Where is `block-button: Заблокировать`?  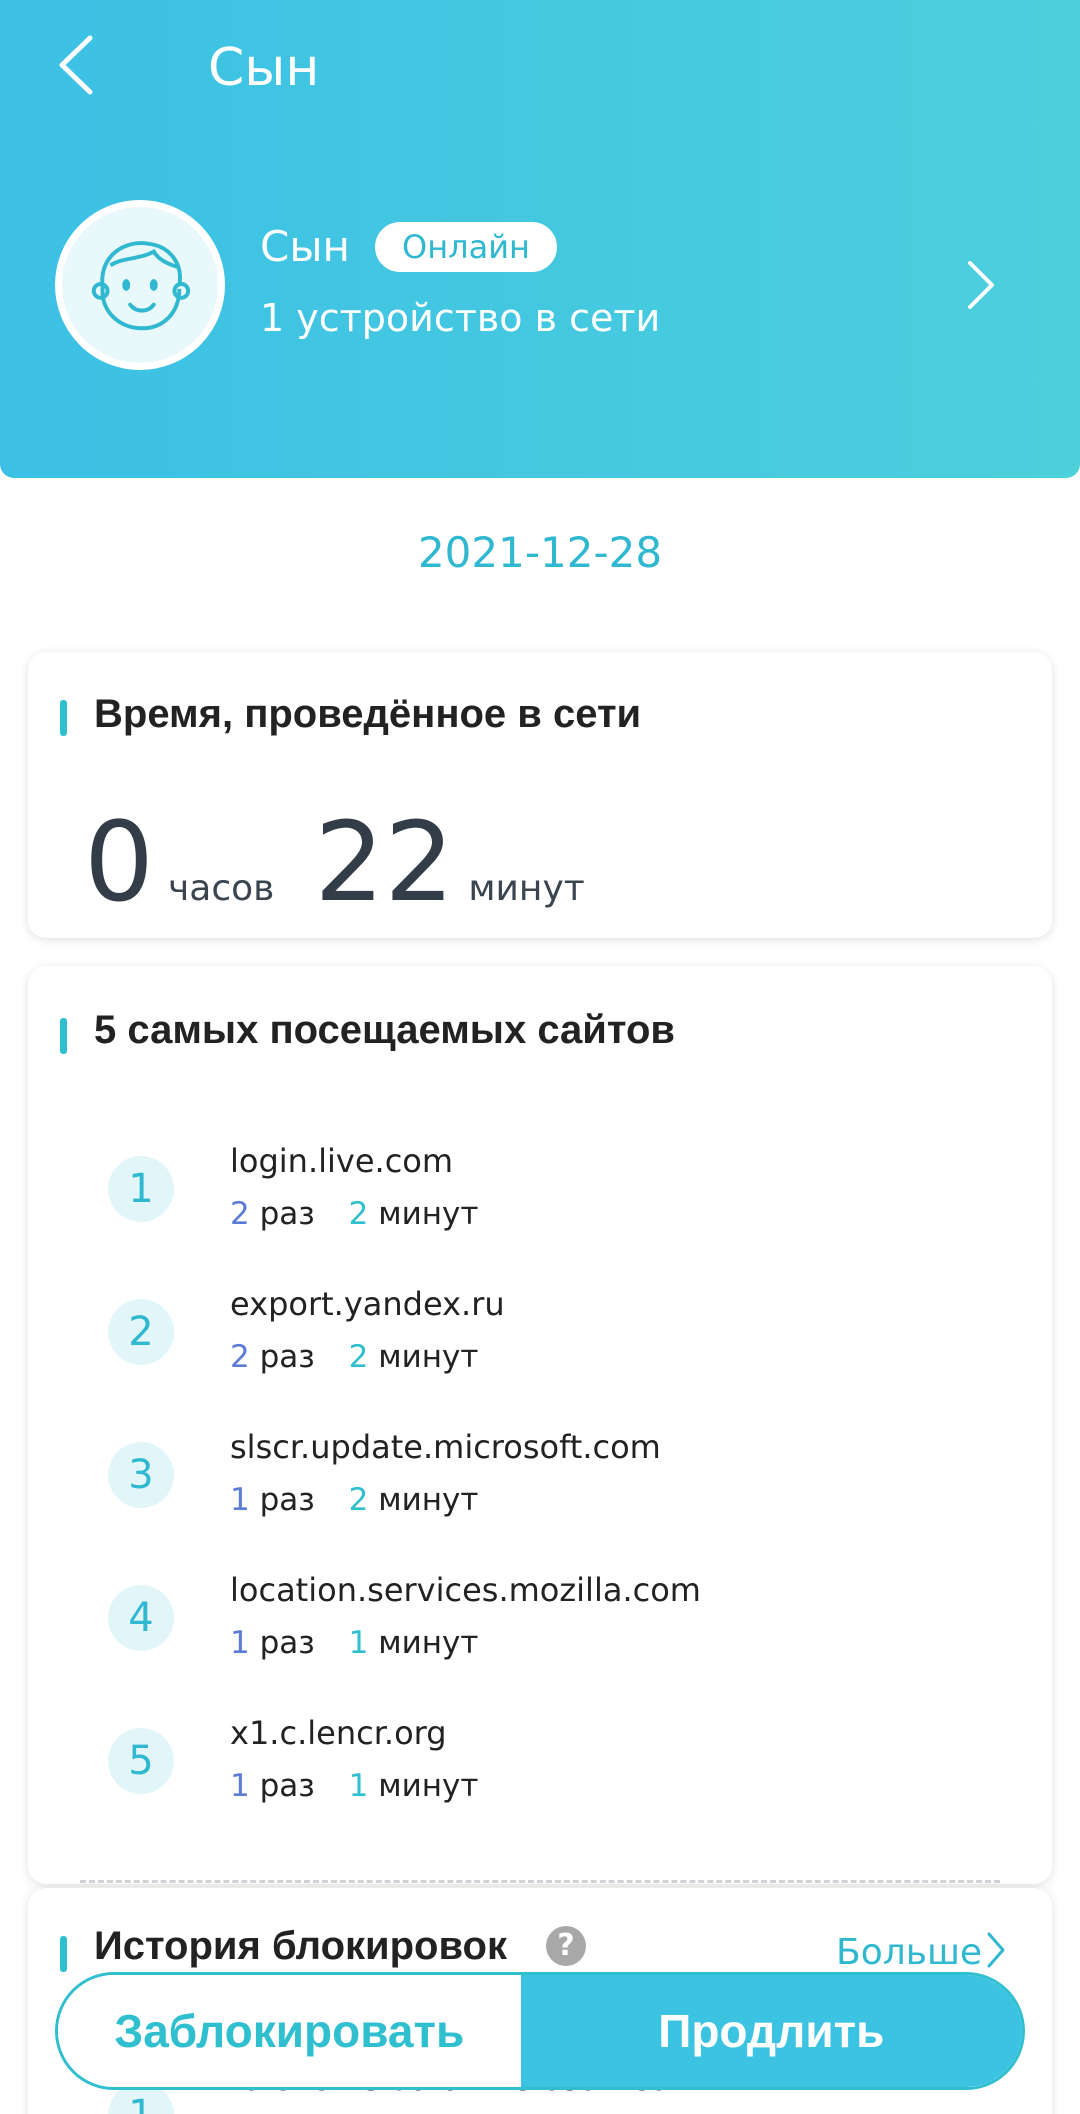
block-button: Заблокировать is located at coordinates (289, 2031).